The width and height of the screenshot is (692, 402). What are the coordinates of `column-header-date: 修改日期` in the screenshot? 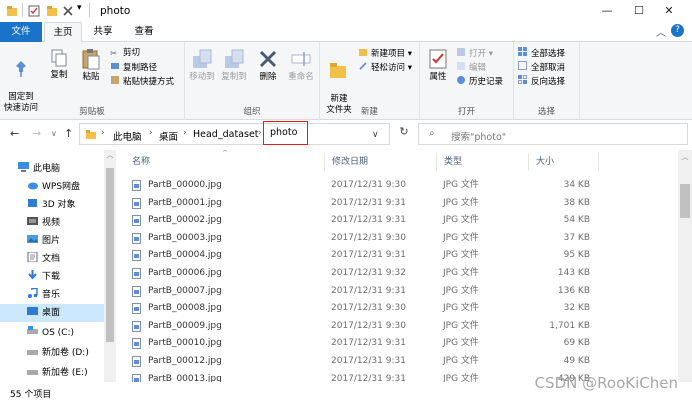 It's located at (350, 160).